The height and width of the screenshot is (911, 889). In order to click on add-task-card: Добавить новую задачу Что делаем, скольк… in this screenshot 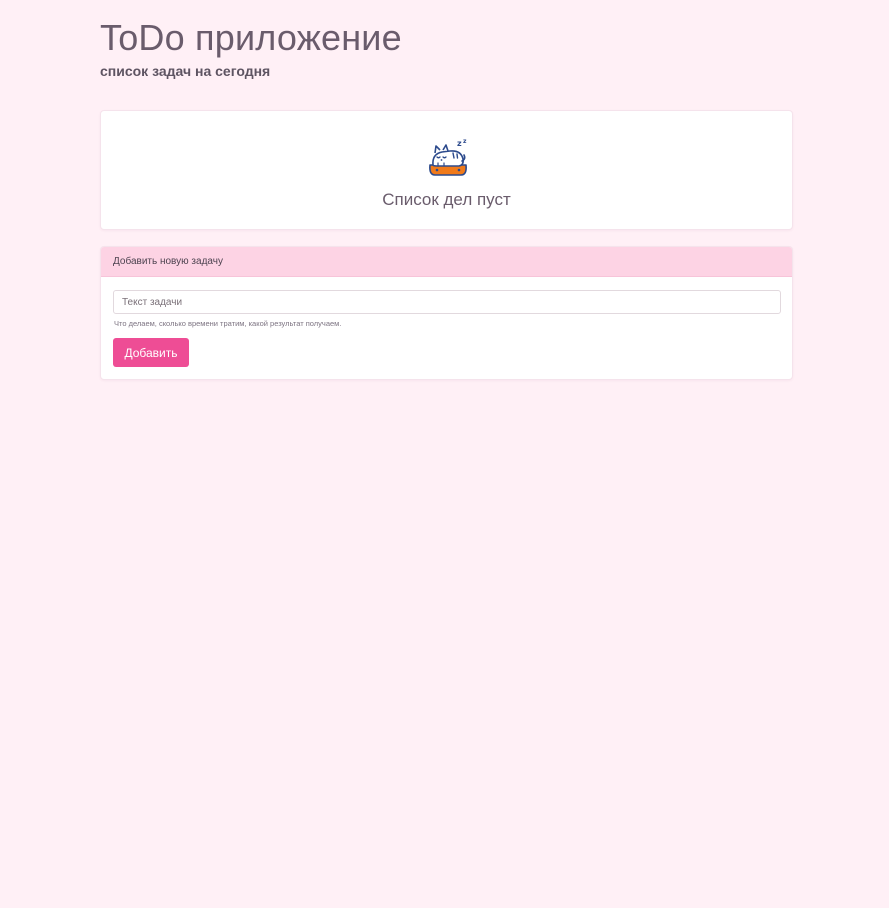, I will do `click(446, 313)`.